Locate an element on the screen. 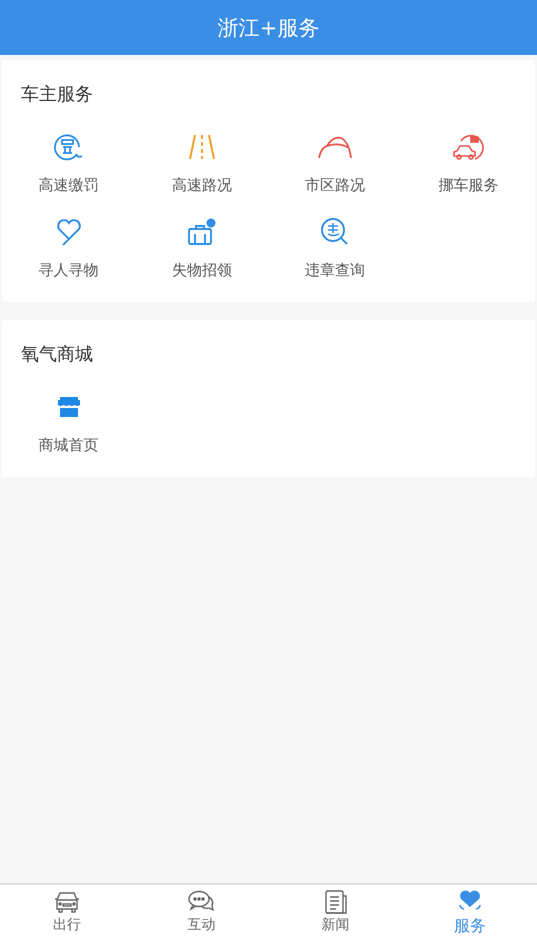  service-item: 违章查询 is located at coordinates (335, 248).